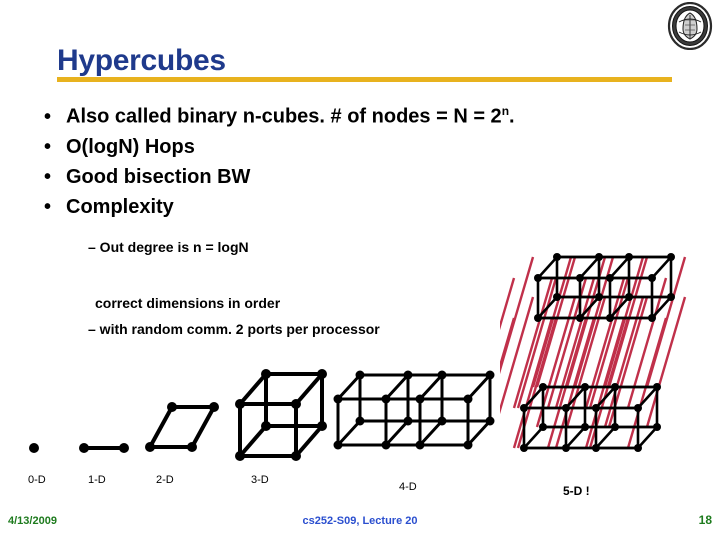 This screenshot has height=540, width=720. Describe the element at coordinates (364, 177) in the screenshot. I see `bullet-item: • Good bisection BW` at that location.